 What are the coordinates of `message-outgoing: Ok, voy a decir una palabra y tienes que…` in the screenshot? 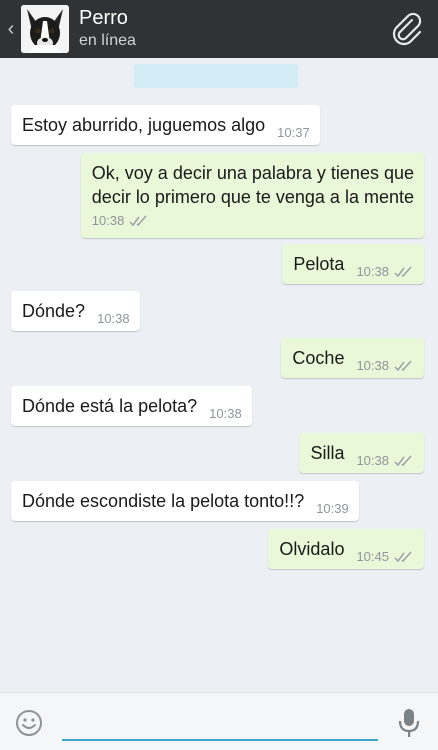 It's located at (252, 195).